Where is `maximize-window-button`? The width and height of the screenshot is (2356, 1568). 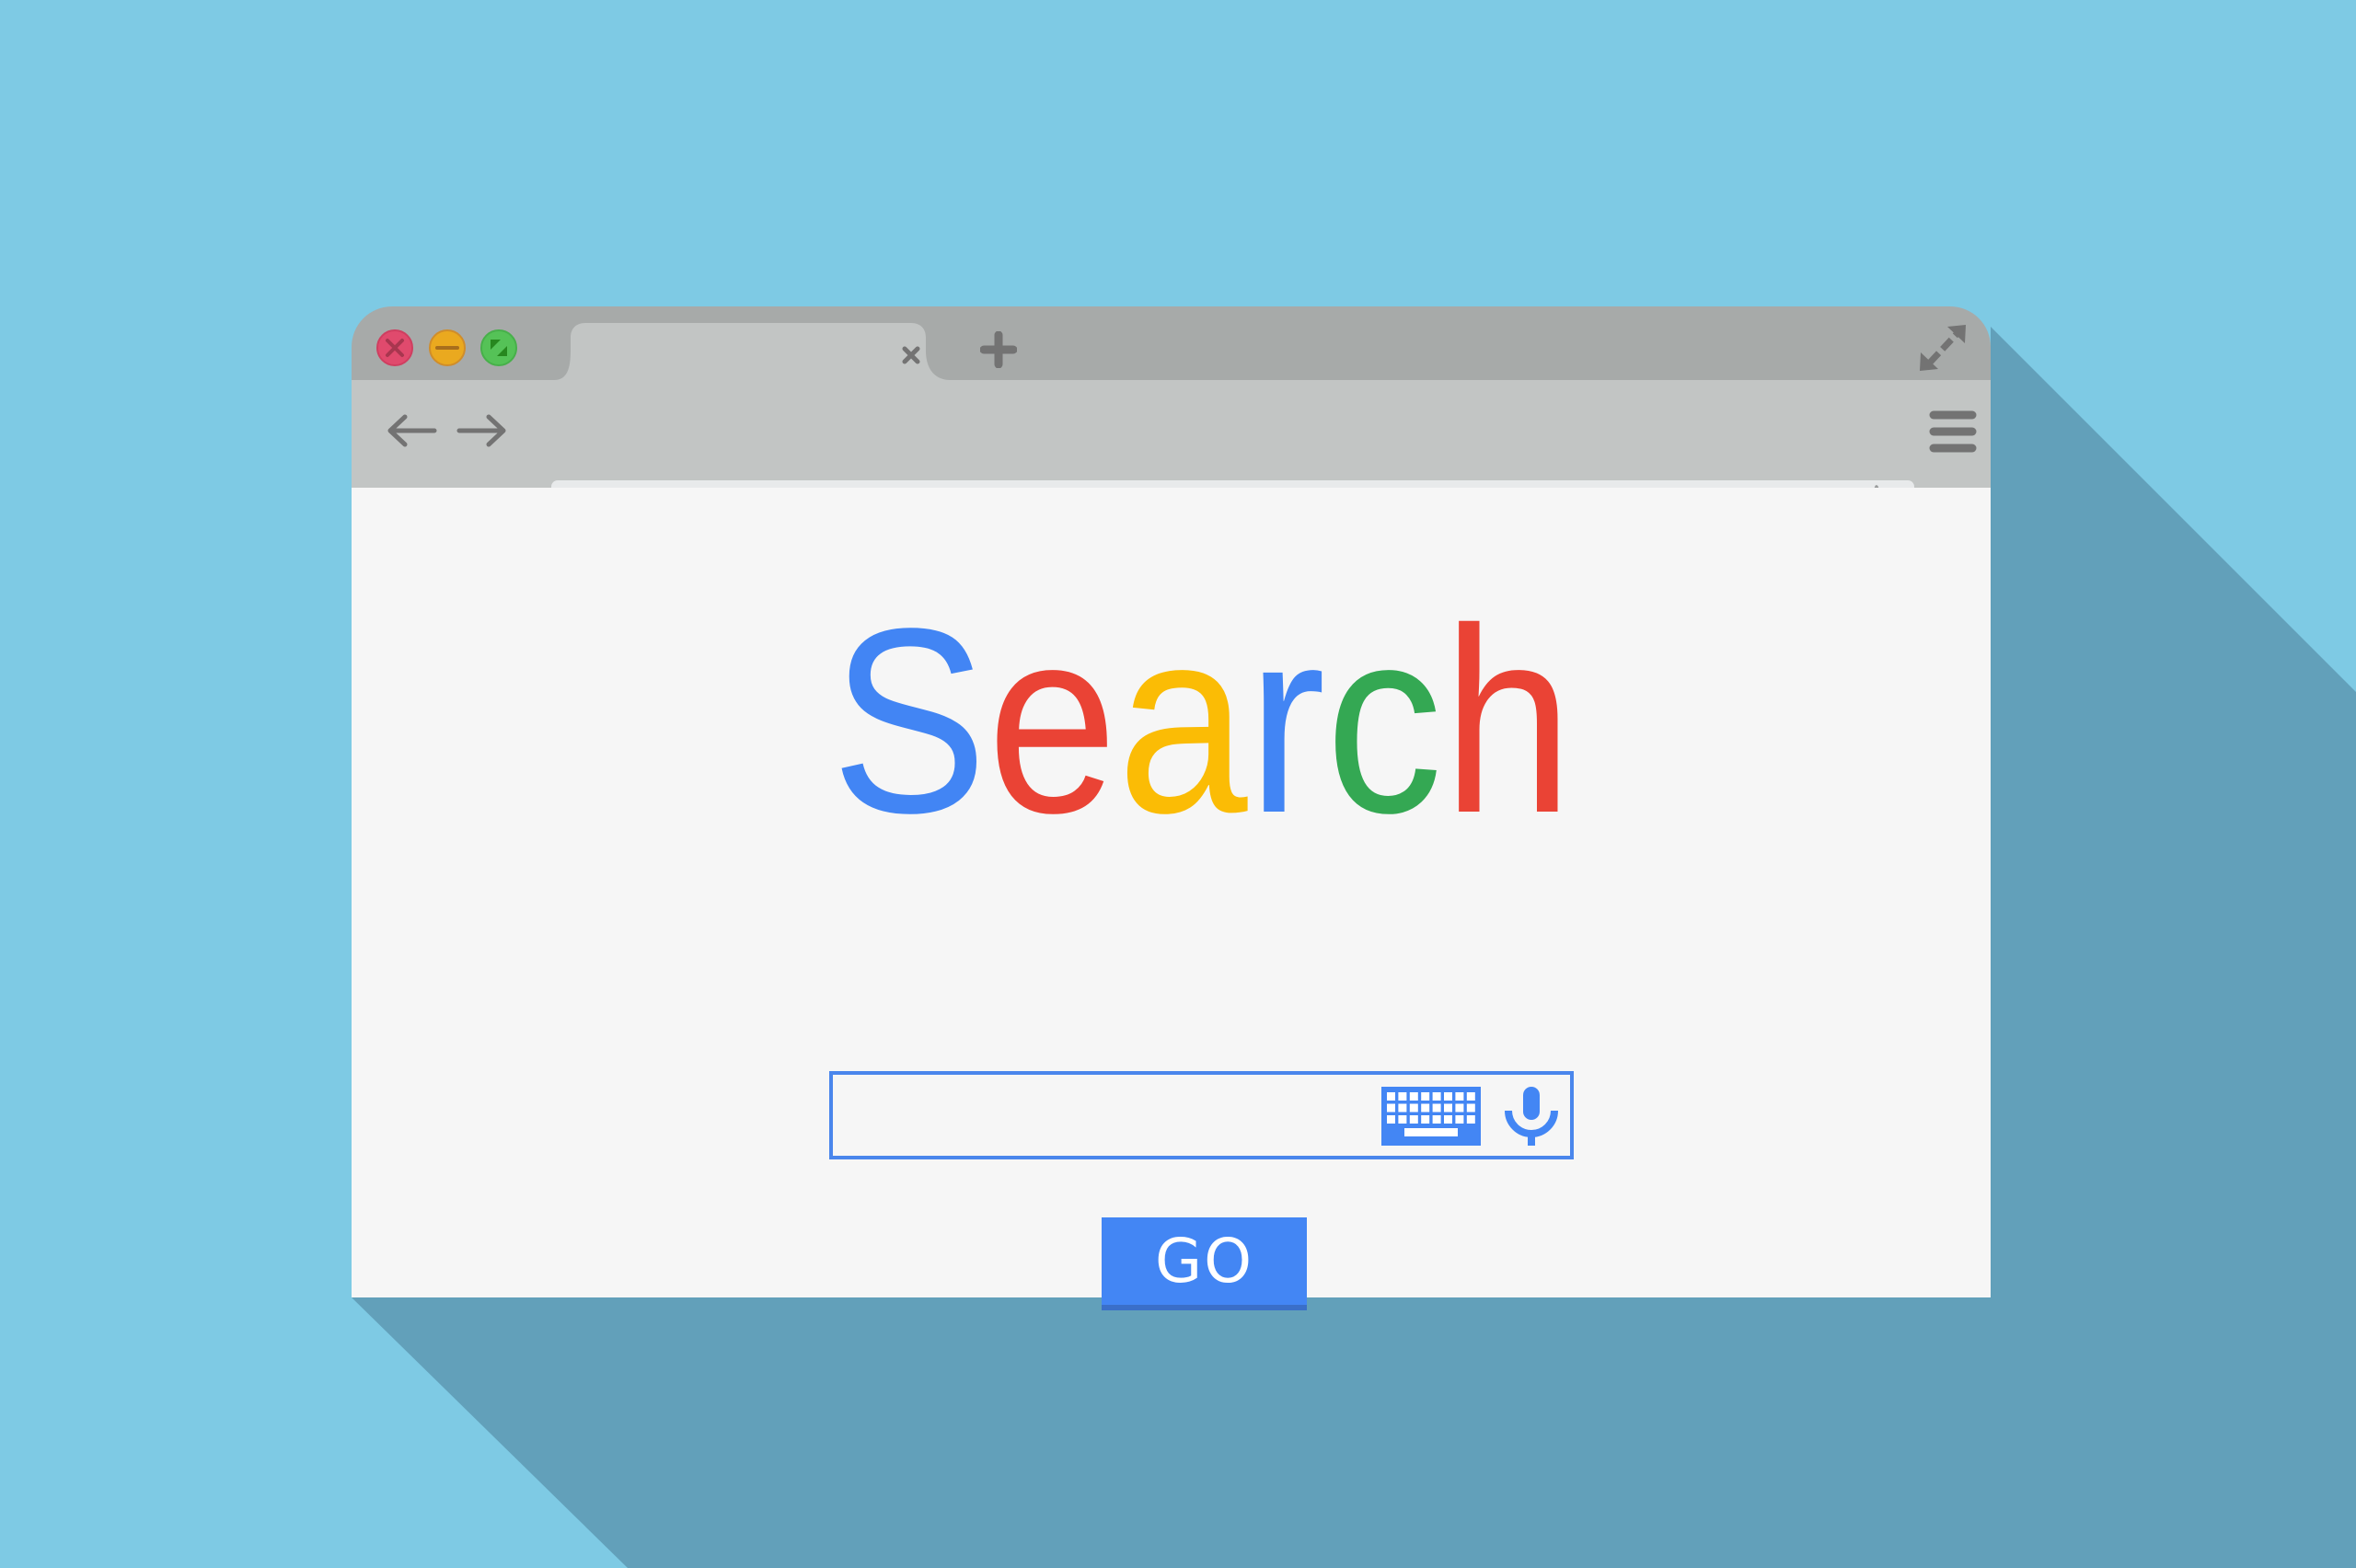 maximize-window-button is located at coordinates (498, 347).